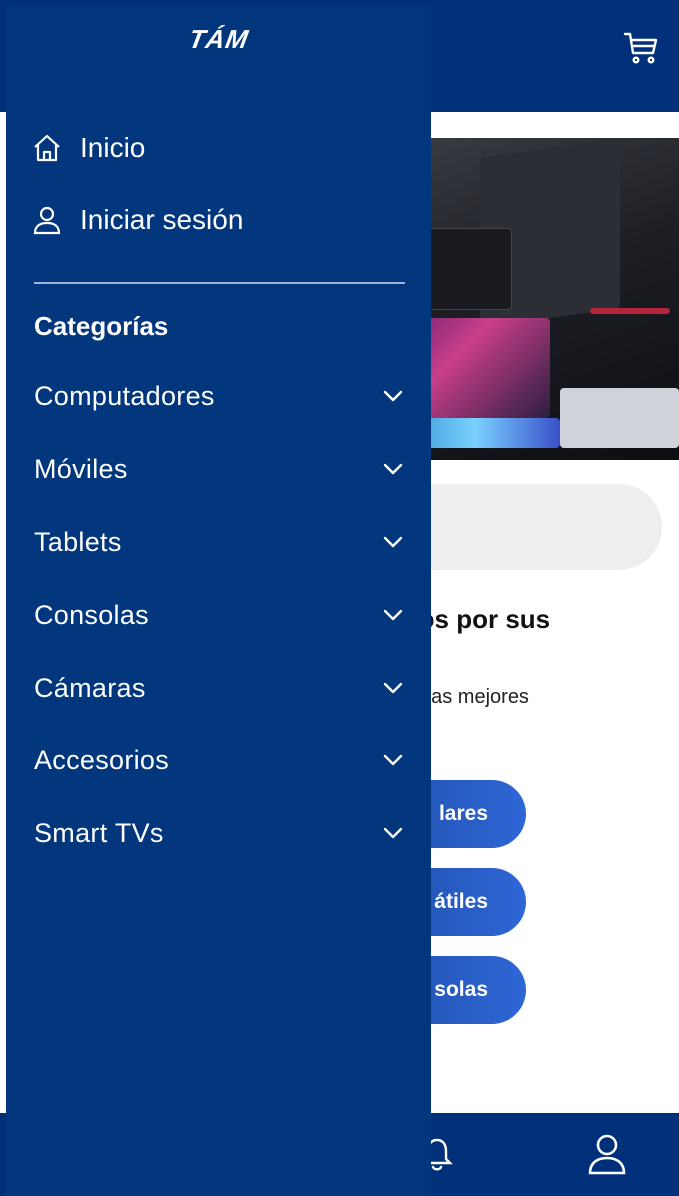 This screenshot has width=679, height=1196. I want to click on promo-title-line1: tos por sus, so click(480, 619).